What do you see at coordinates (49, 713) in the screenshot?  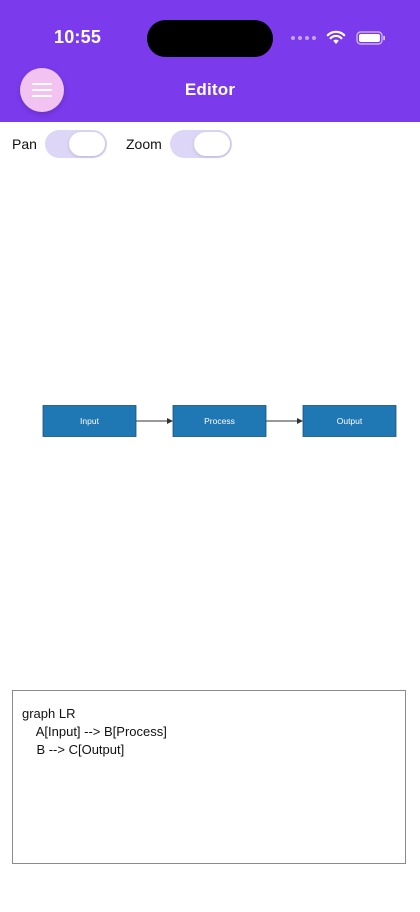 I see `code-line: graph LR` at bounding box center [49, 713].